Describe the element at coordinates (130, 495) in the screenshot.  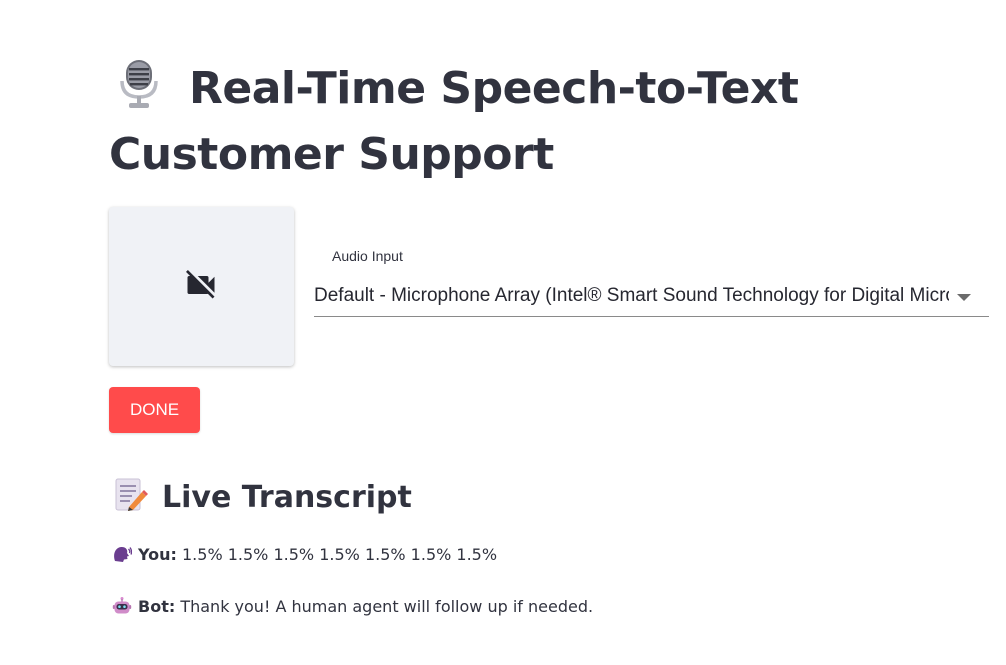
I see `memo-icon` at that location.